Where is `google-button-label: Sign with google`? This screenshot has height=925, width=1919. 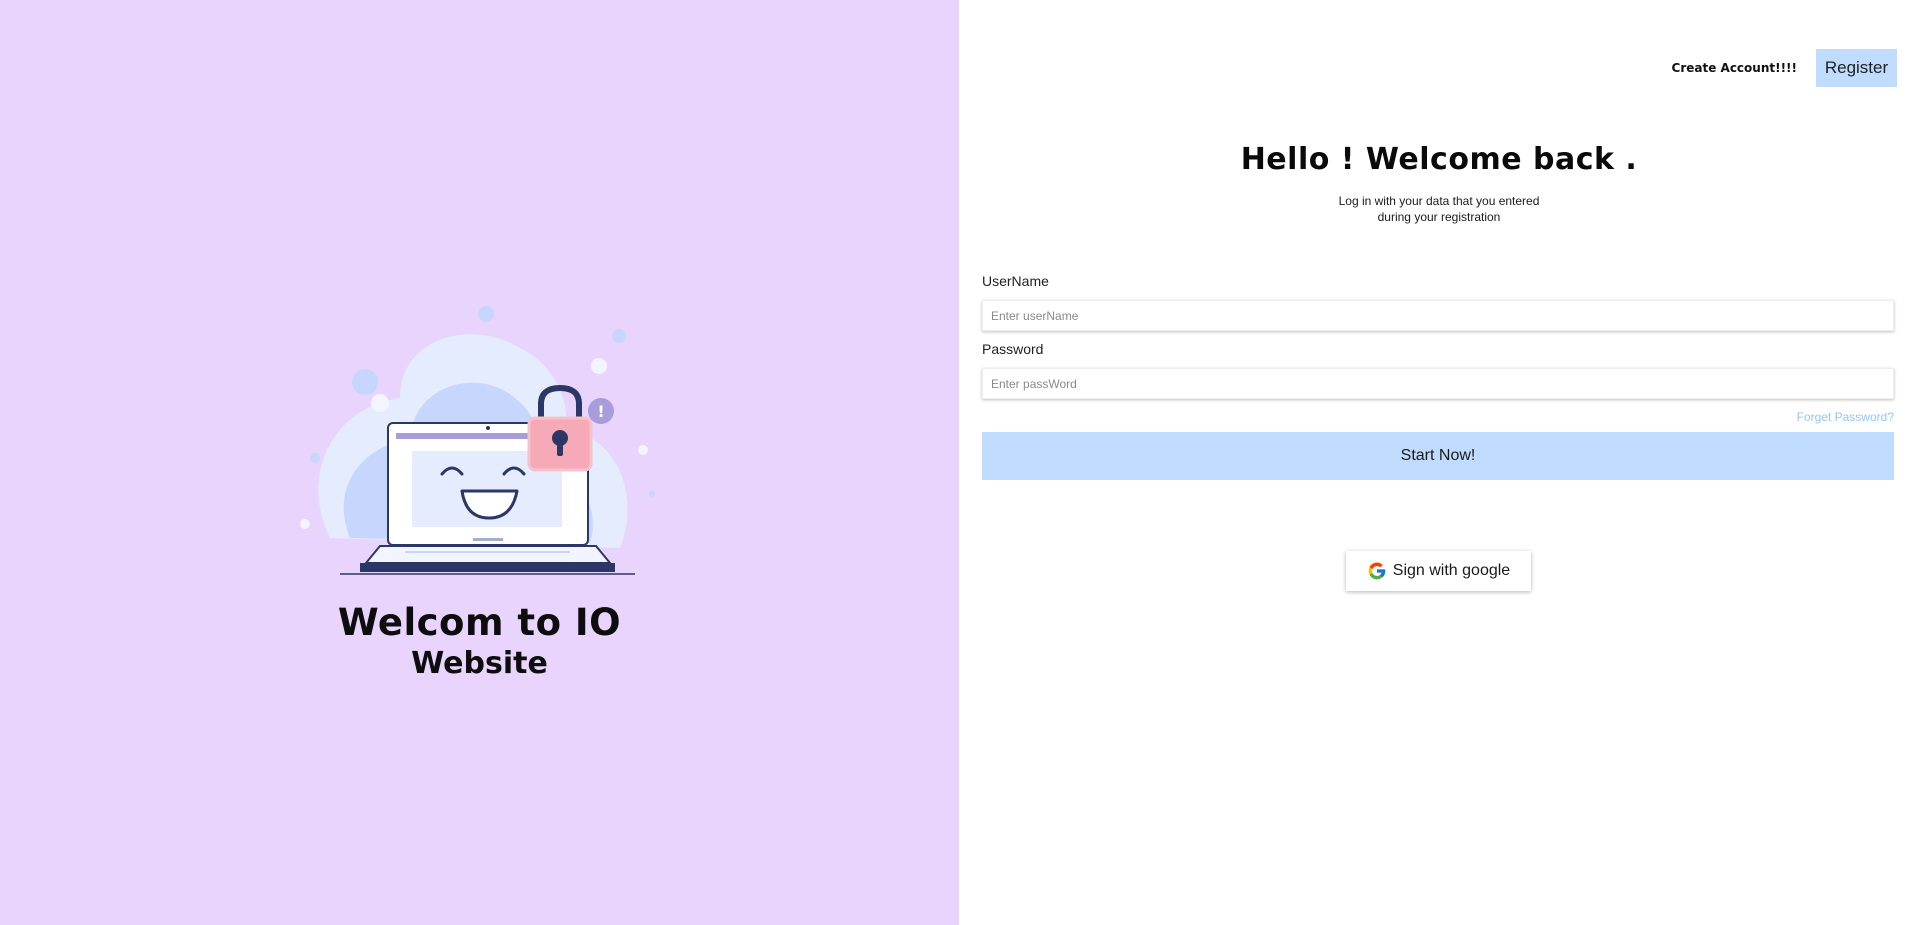 google-button-label: Sign with google is located at coordinates (1451, 570).